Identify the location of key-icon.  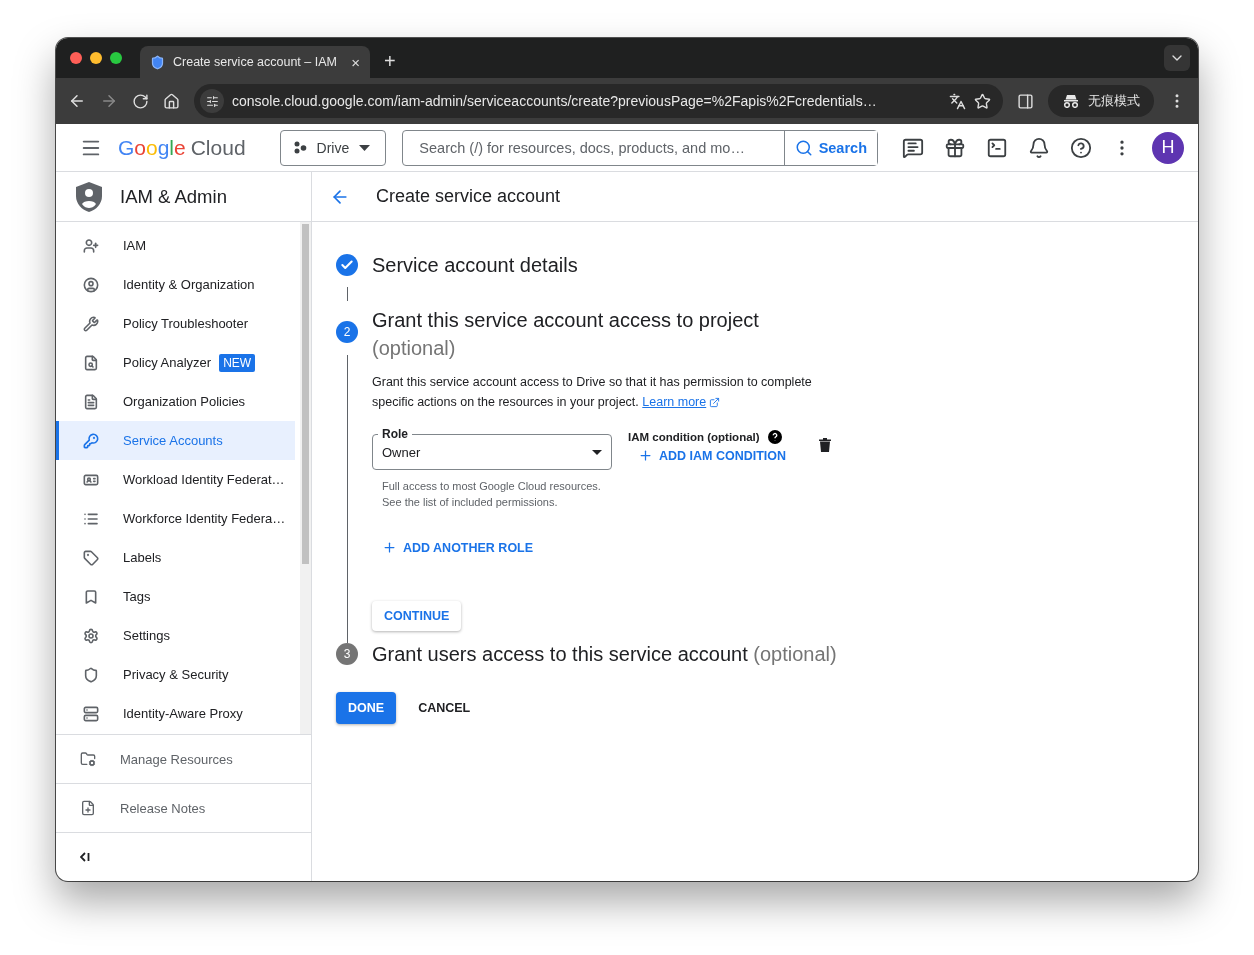
(91, 440).